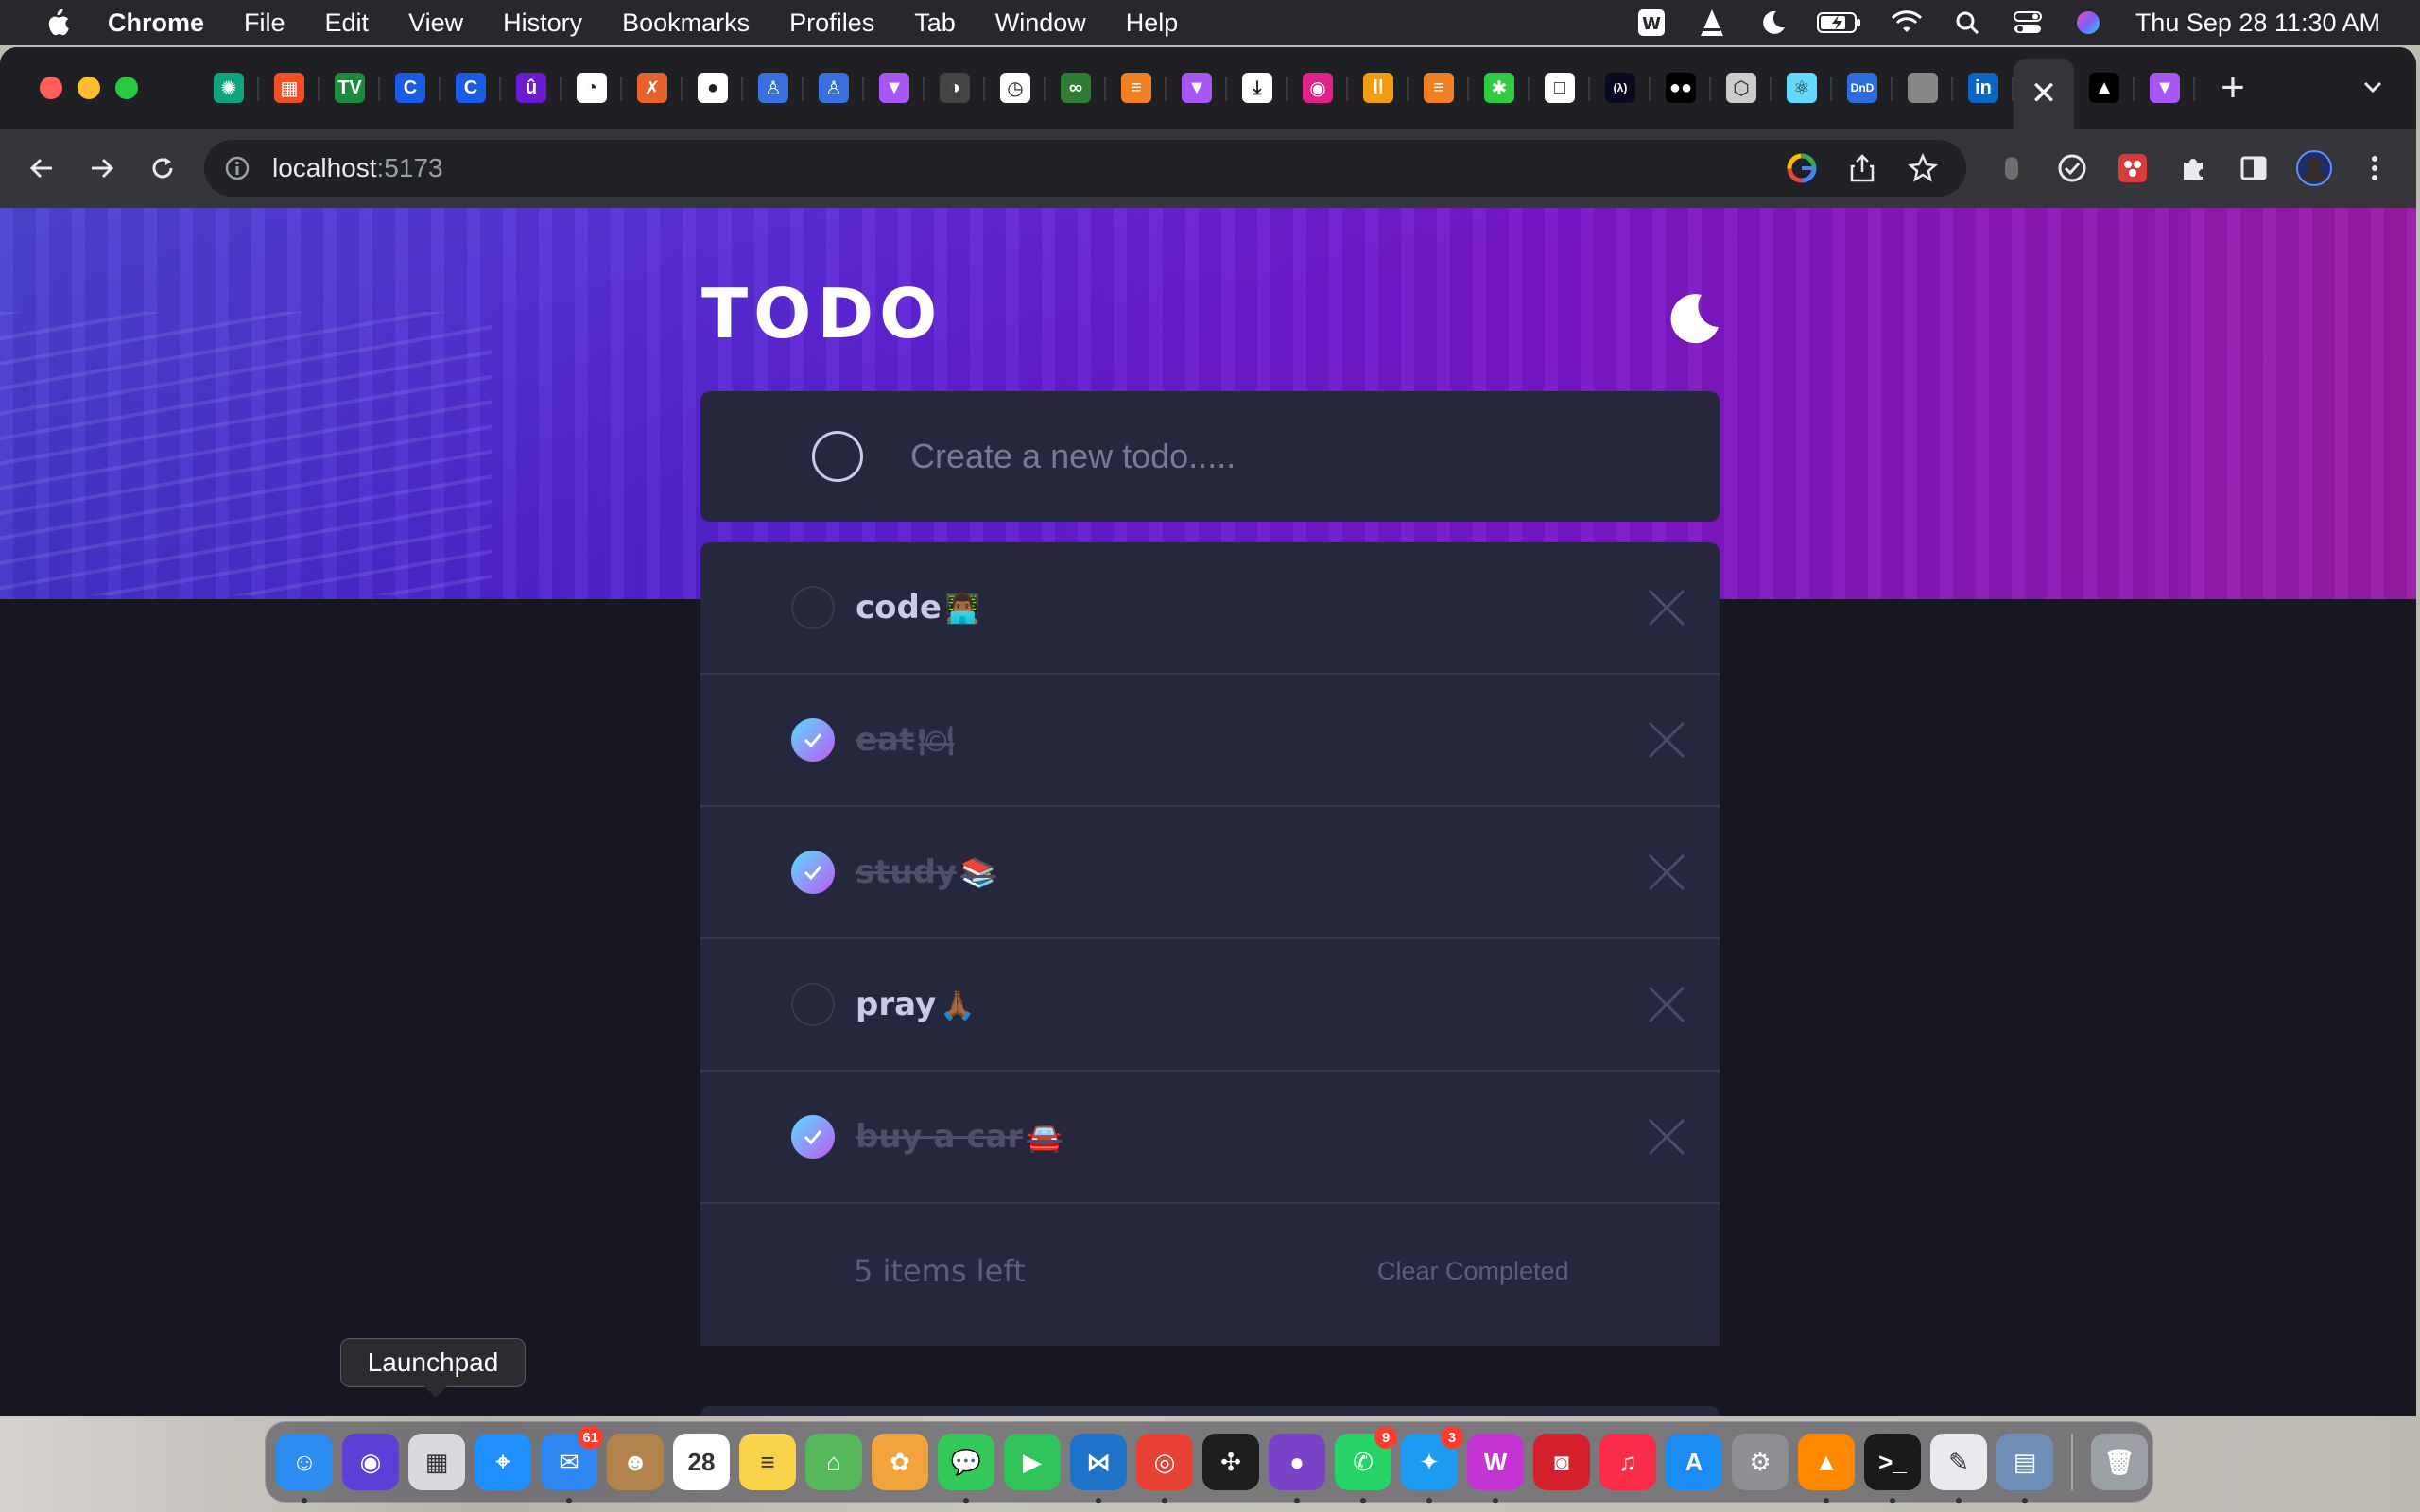 This screenshot has width=2420, height=1512. Describe the element at coordinates (1495, 1468) in the screenshot. I see `wps-icon: W` at that location.